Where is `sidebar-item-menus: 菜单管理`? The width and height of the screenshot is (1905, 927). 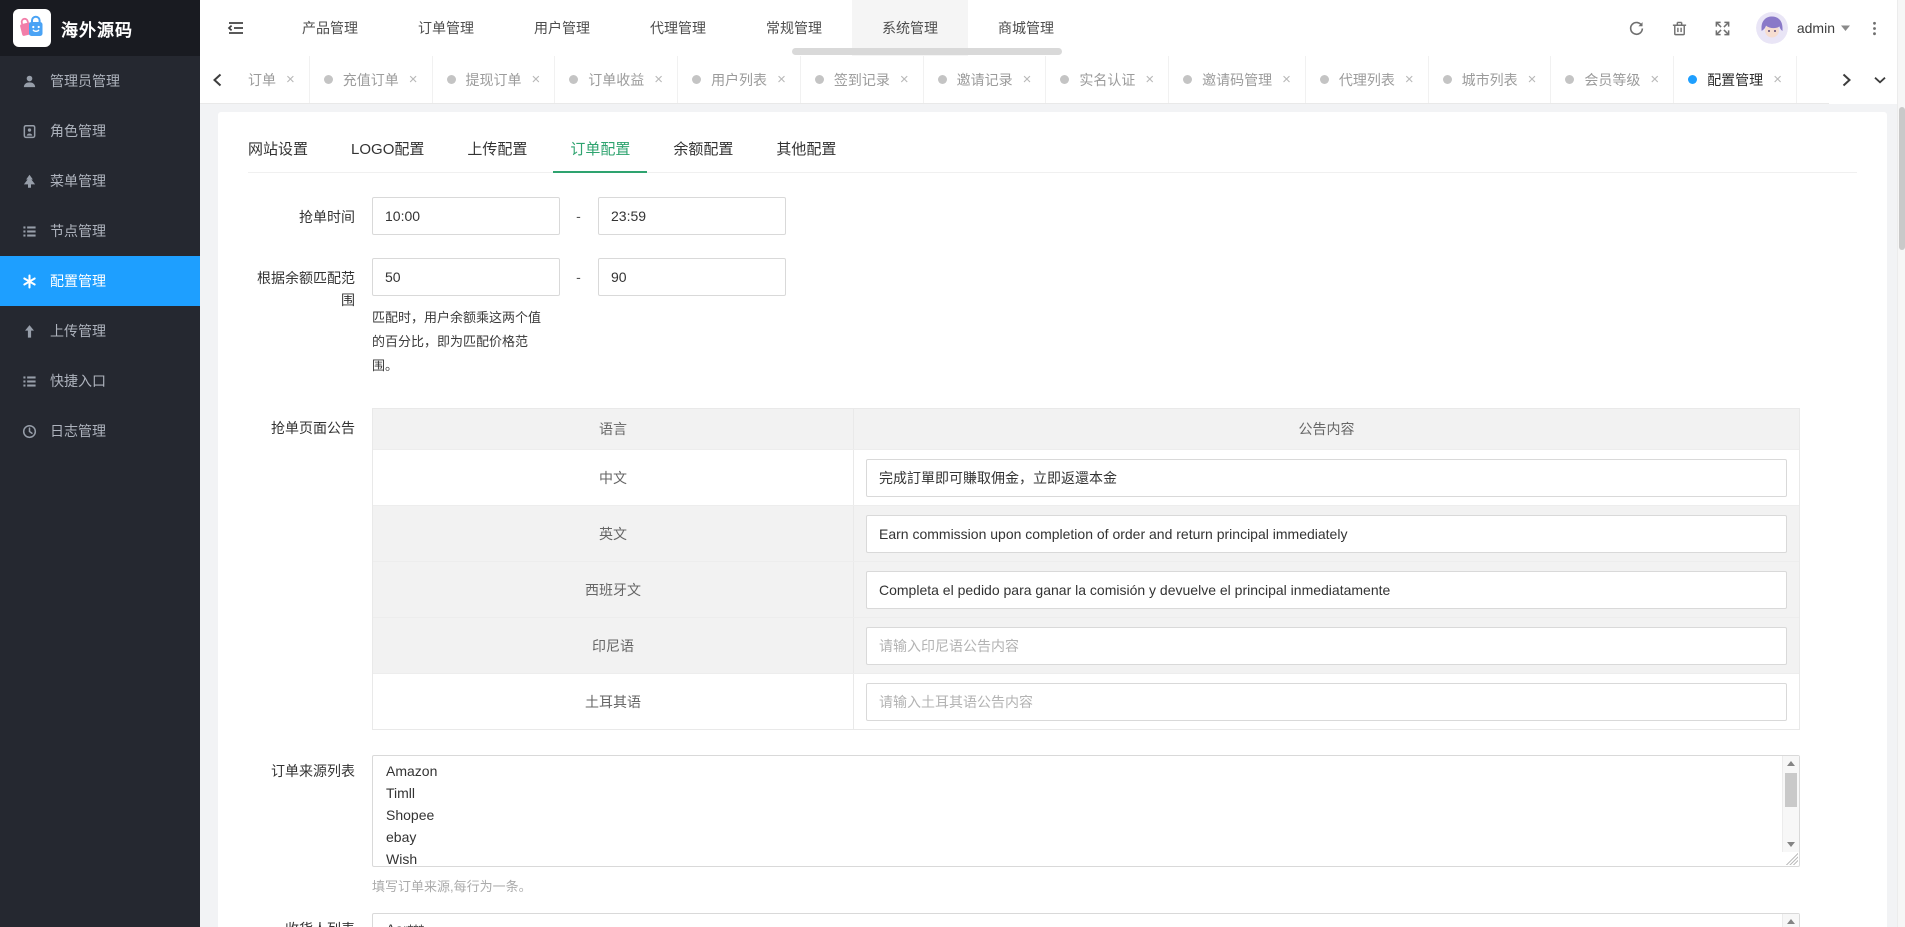 sidebar-item-menus: 菜单管理 is located at coordinates (100, 181).